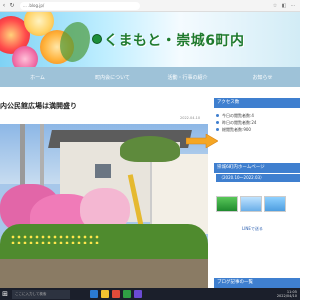 The width and height of the screenshot is (320, 300). I want to click on app-icon, so click(138, 294).